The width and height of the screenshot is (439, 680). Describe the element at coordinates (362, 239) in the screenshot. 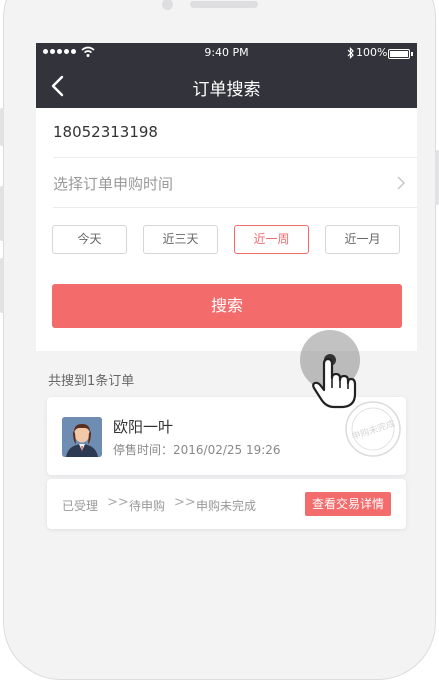

I see `chip-one-month: 近一月` at that location.